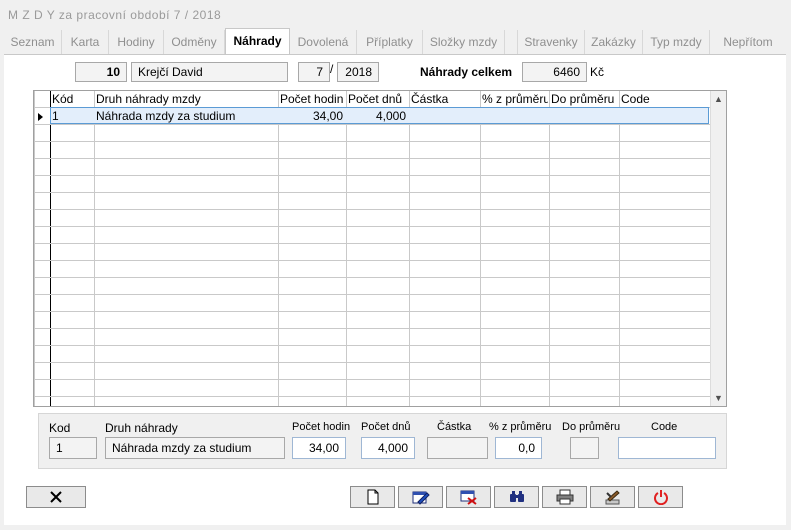  Describe the element at coordinates (597, 72) in the screenshot. I see `currency-label: Kč` at that location.